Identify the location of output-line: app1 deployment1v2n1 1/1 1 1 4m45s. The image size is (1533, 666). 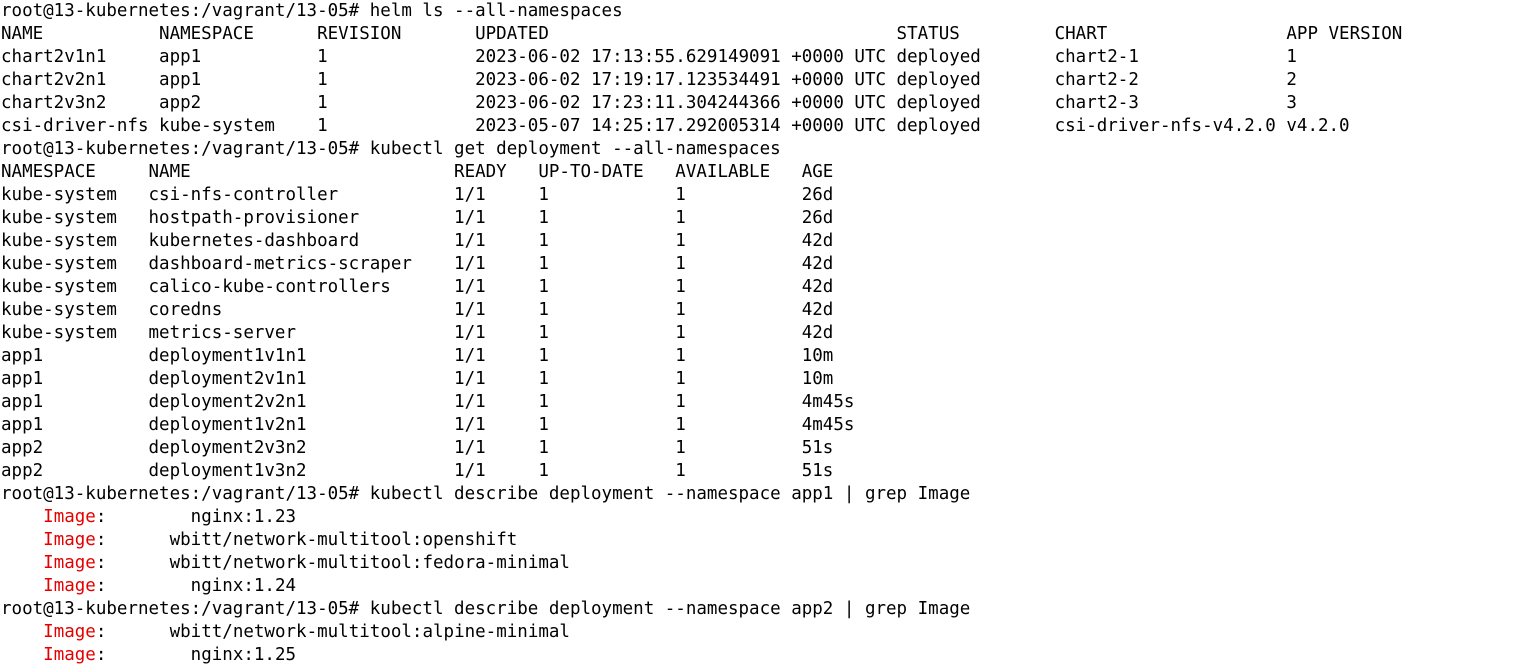
(767, 425).